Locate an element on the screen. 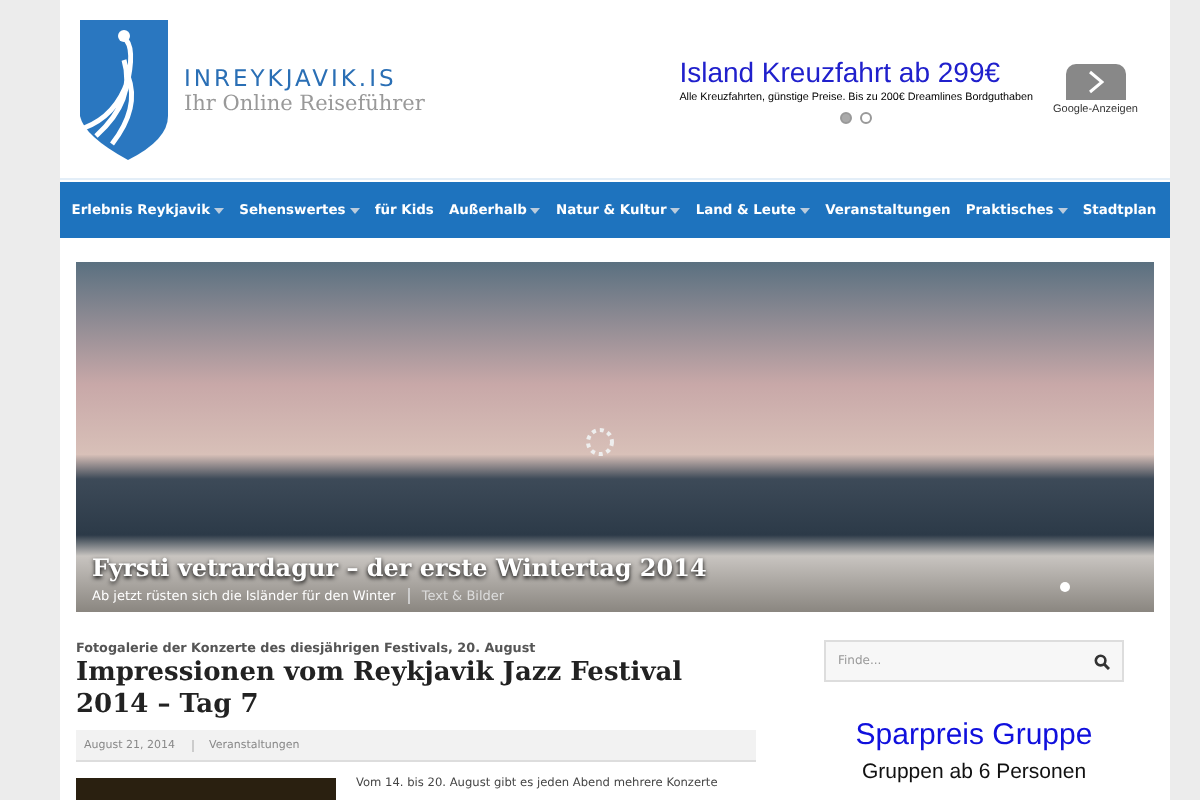 The image size is (1200, 800). site-name: INREYKJAVIK.IS is located at coordinates (304, 77).